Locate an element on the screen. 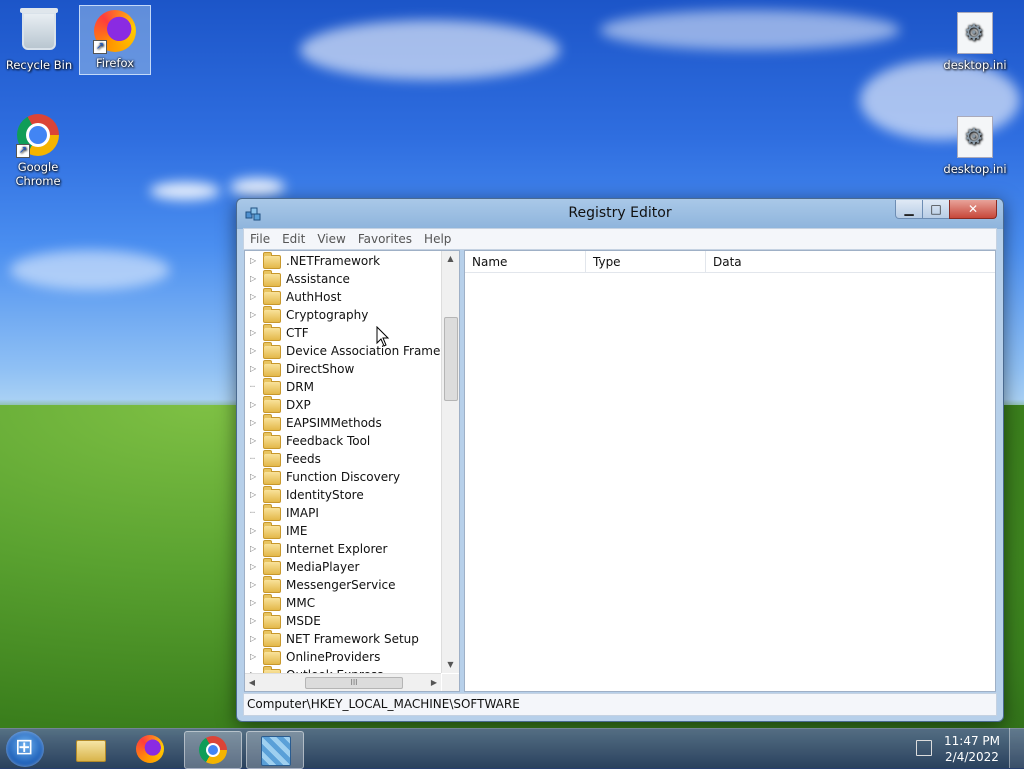  taskbar-firefox-button is located at coordinates (150, 749).